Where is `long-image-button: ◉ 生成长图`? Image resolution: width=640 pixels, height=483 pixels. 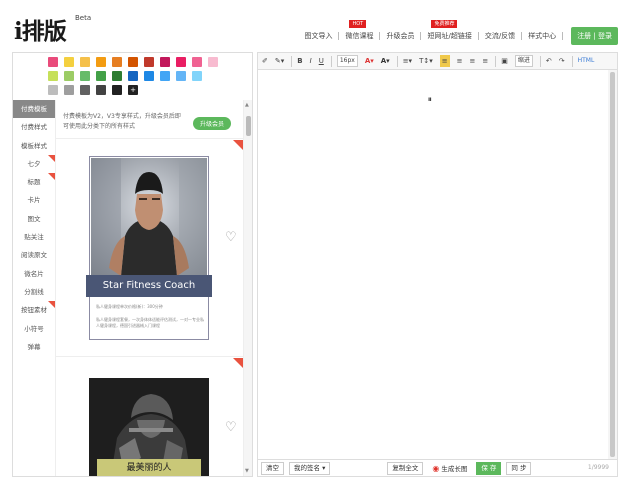
long-image-button: ◉ 生成长图 is located at coordinates (450, 468).